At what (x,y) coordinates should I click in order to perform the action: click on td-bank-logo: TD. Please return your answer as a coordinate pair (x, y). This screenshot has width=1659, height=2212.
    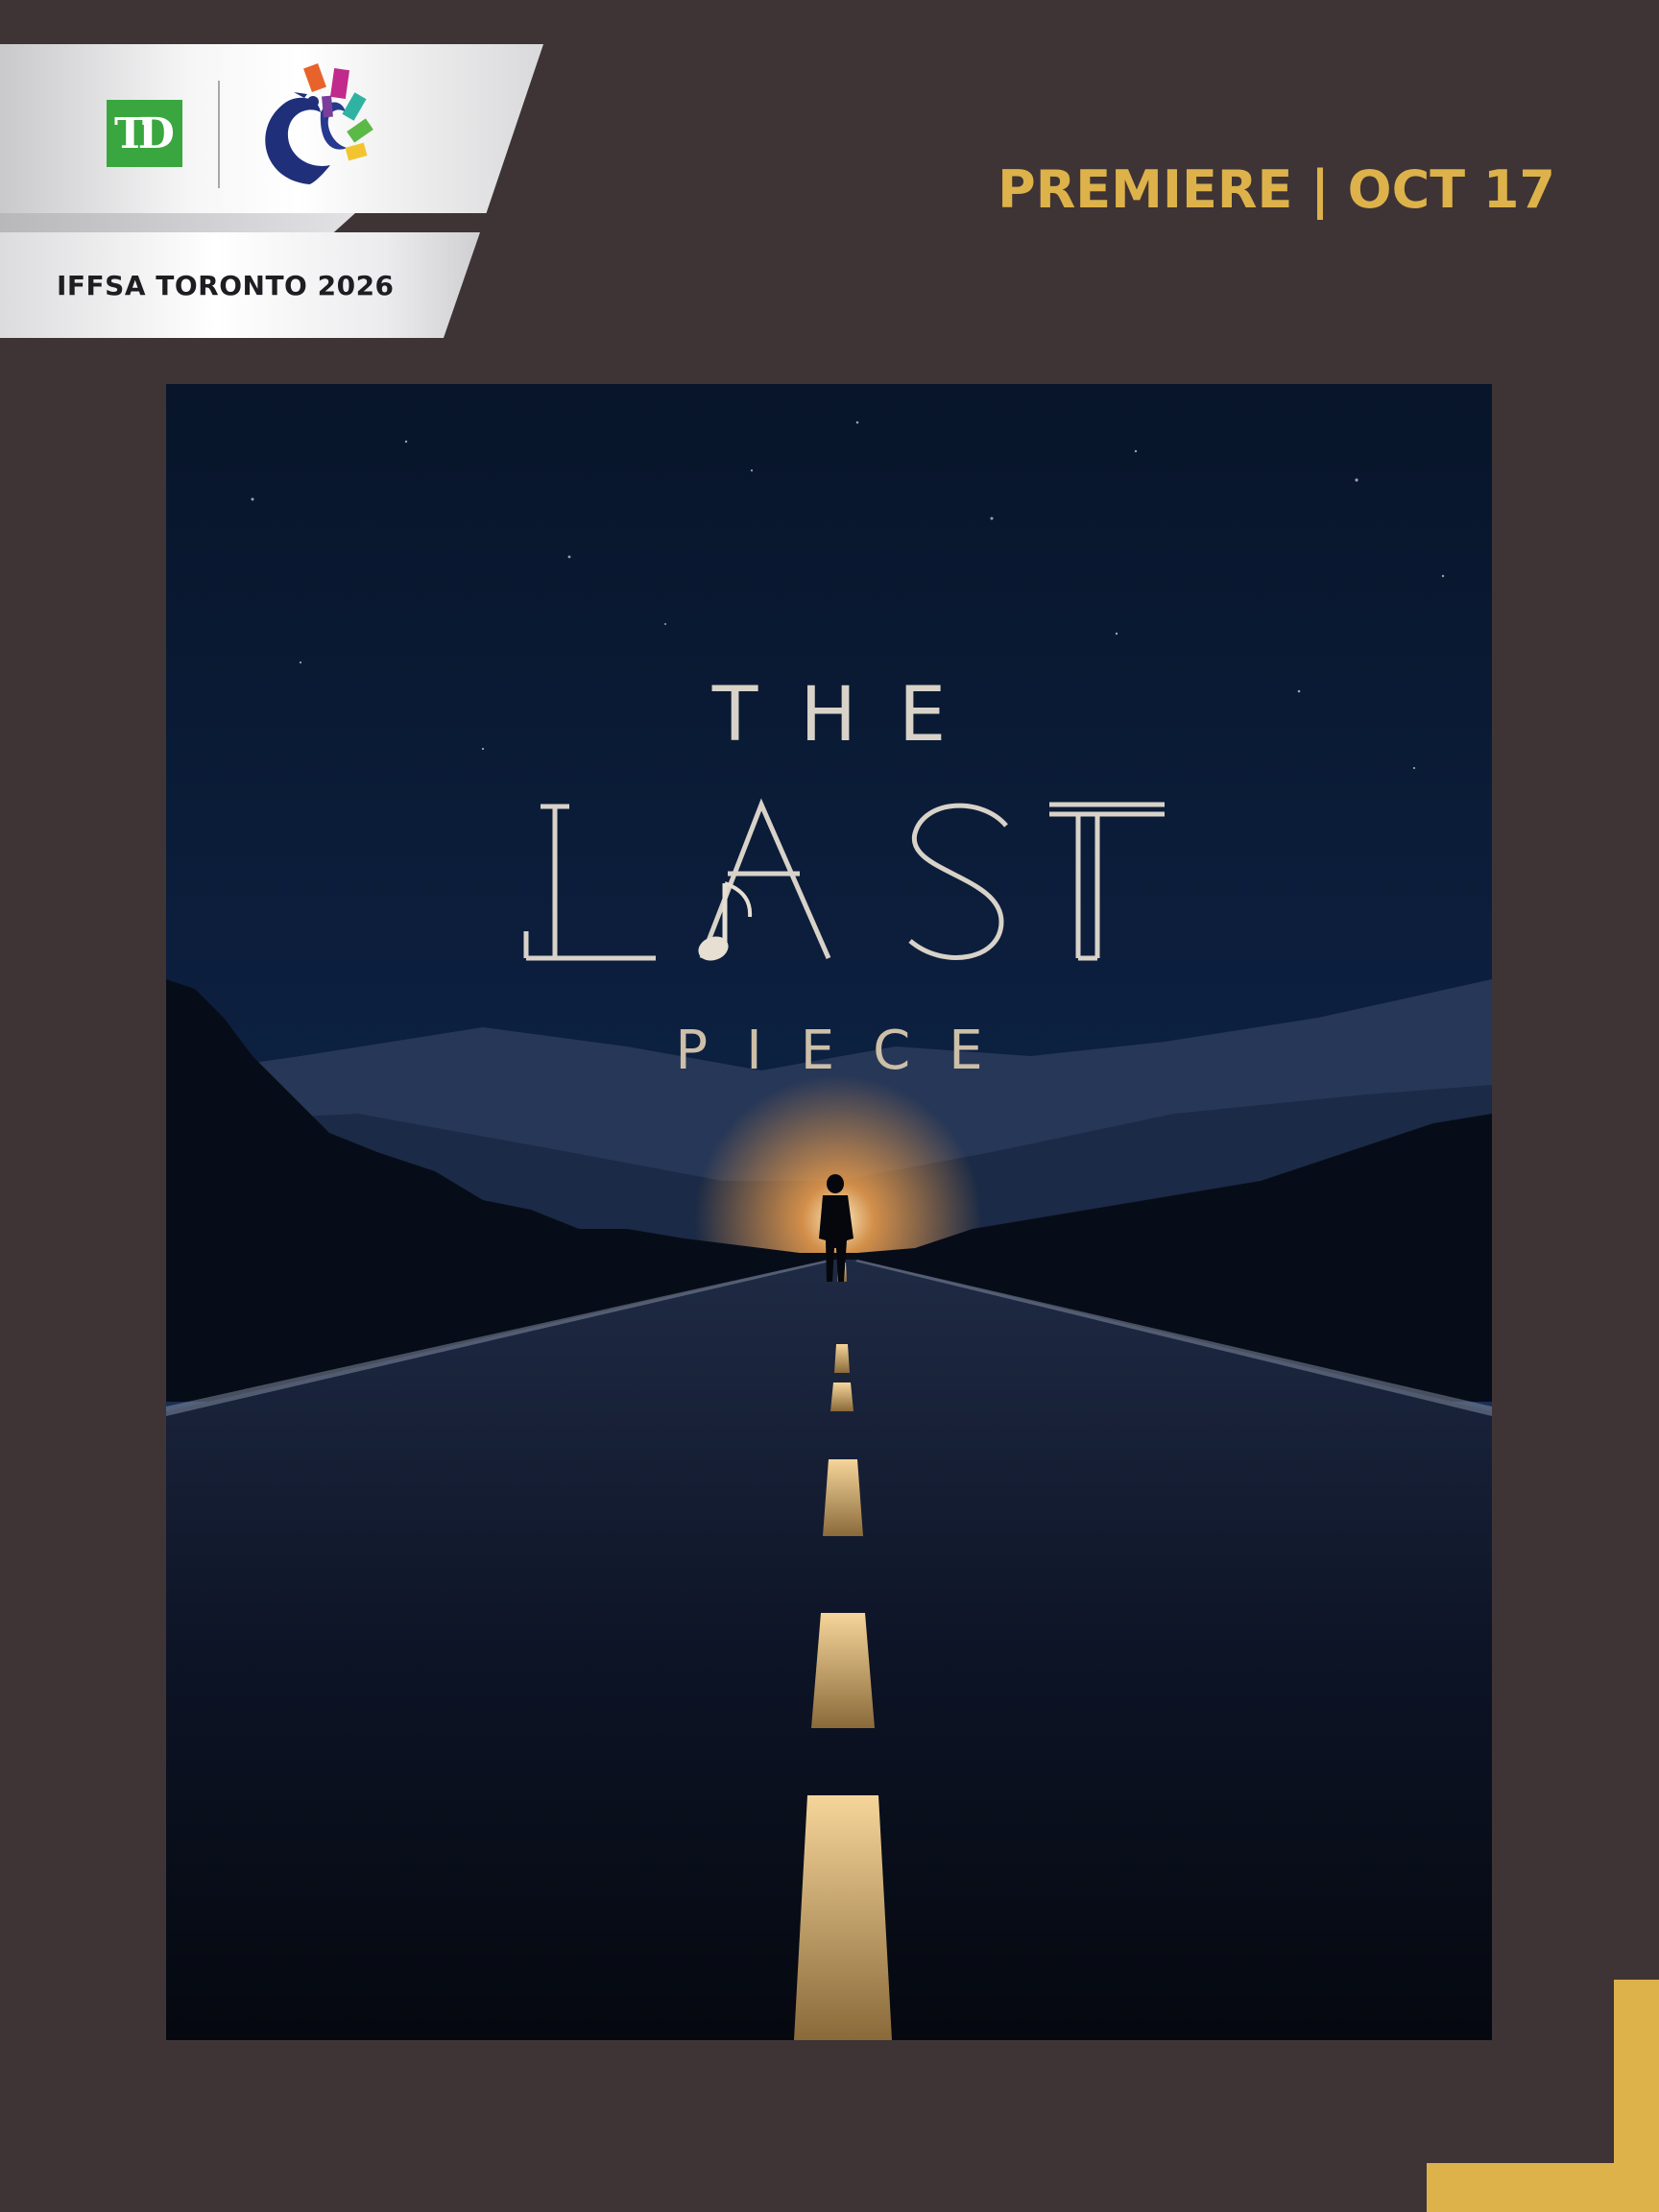
    Looking at the image, I should click on (144, 133).